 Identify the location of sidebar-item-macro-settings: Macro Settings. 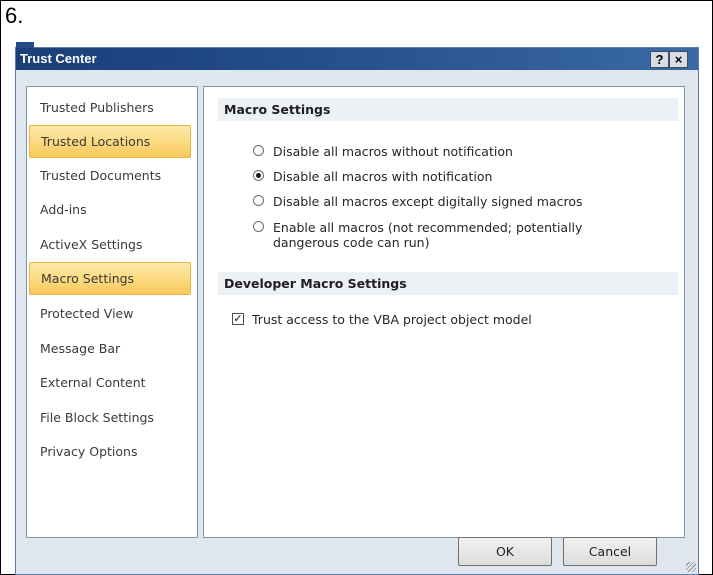
(110, 278).